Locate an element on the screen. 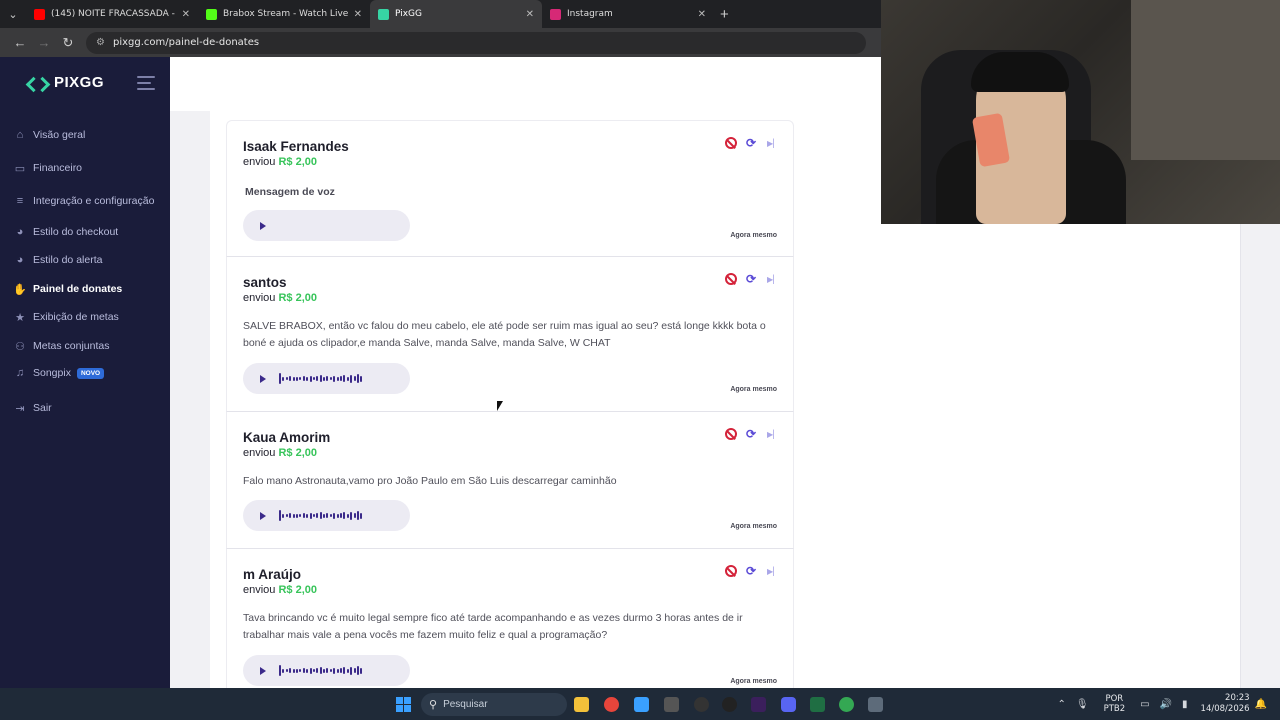 Image resolution: width=1280 pixels, height=720 pixels. sidebar-item-metas-conjuntas: ⚇ Metas conjuntas is located at coordinates (62, 346).